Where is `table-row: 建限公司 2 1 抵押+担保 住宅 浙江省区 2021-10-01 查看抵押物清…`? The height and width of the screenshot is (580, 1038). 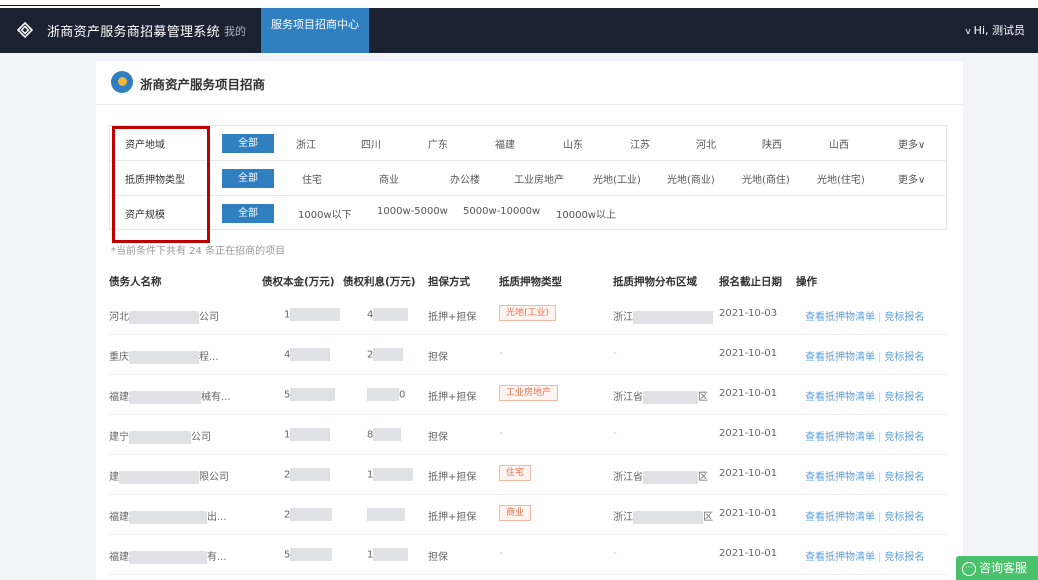 table-row: 建限公司 2 1 抵押+担保 住宅 浙江省区 2021-10-01 查看抵押物清… is located at coordinates (528, 475).